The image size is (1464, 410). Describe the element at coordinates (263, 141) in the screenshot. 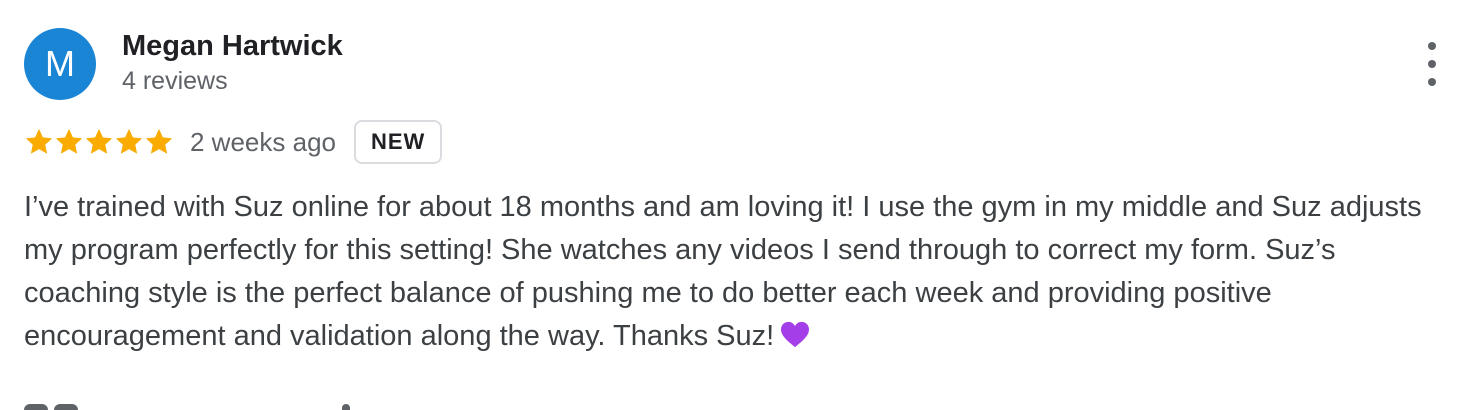

I see `review-date: 2 weeks ago` at that location.